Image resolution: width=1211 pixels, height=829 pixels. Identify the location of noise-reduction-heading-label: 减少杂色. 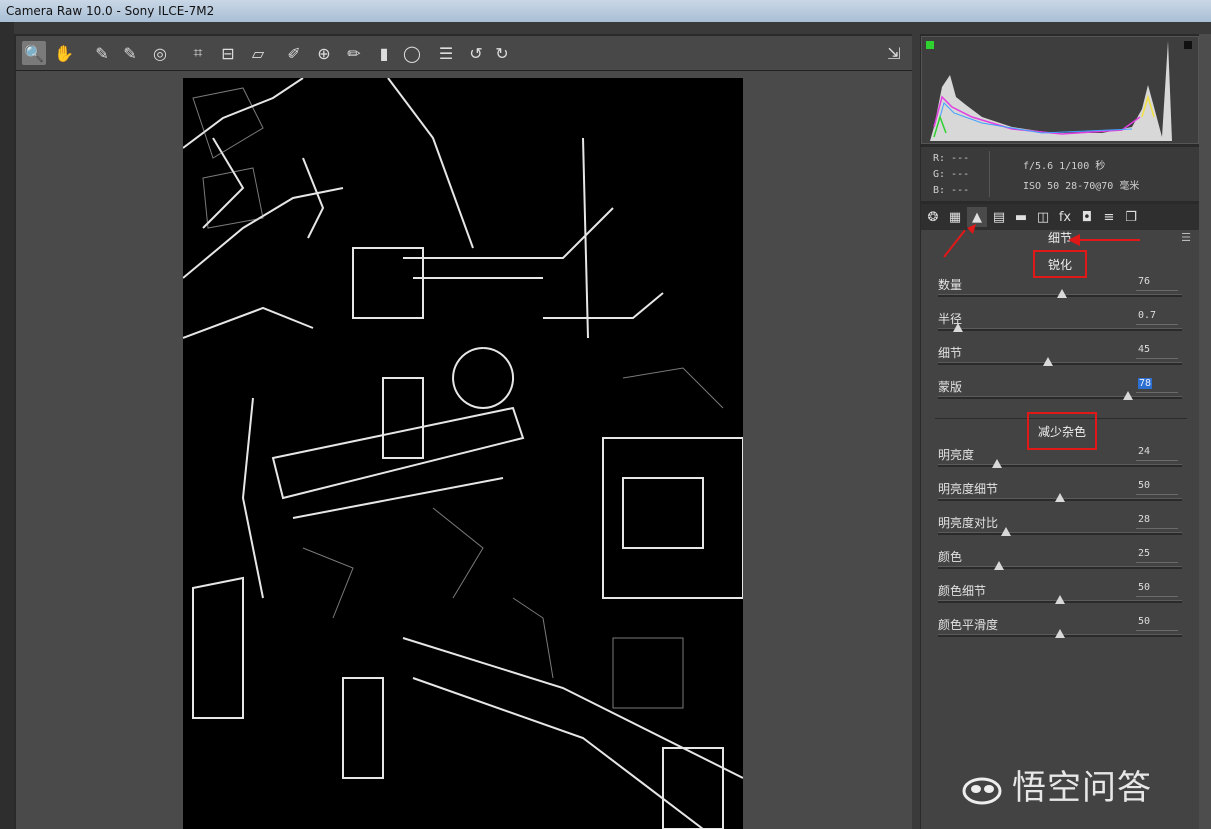
(1061, 431).